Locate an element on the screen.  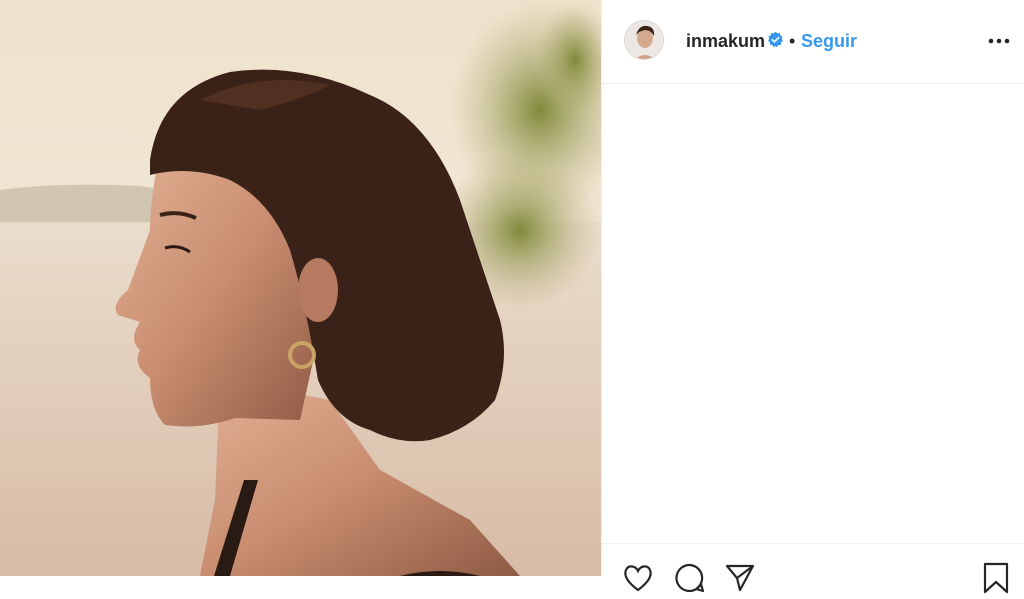
post-header: inmakum • Seguir is located at coordinates (813, 42).